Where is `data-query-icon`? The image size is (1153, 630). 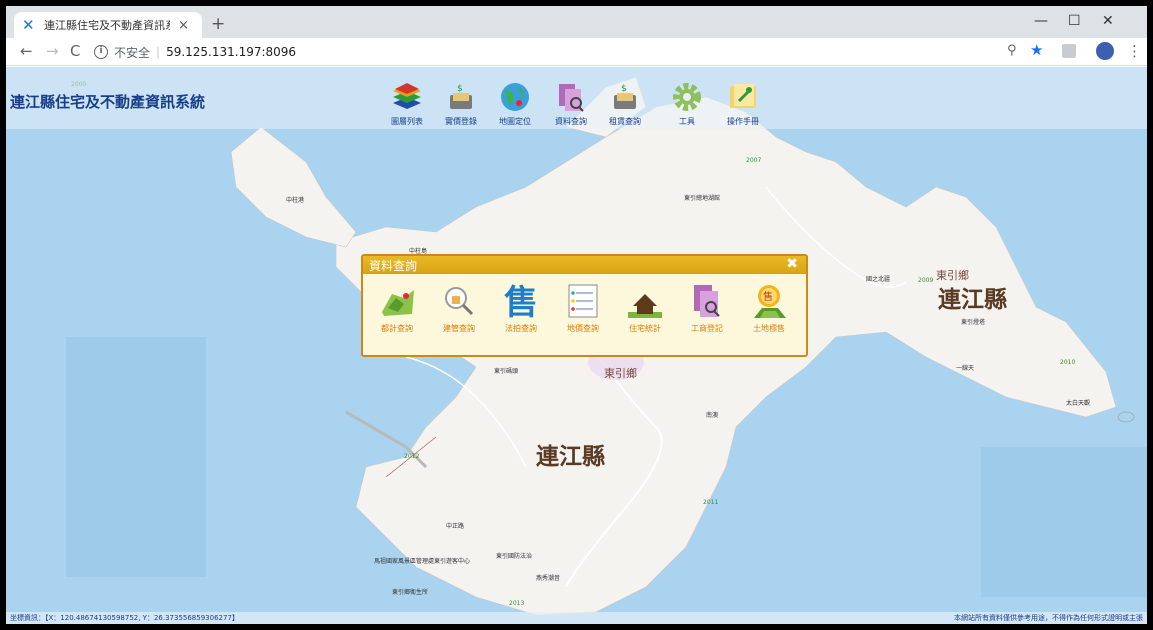
data-query-icon is located at coordinates (571, 97).